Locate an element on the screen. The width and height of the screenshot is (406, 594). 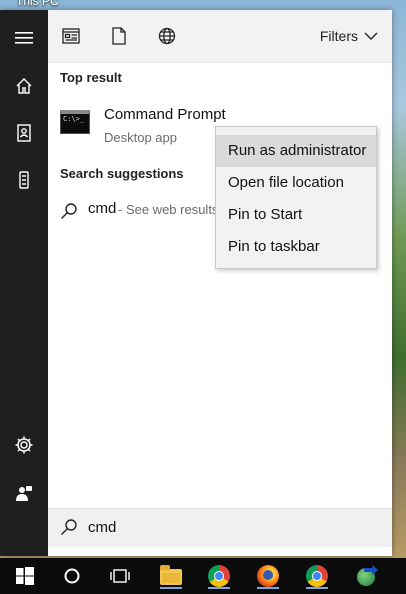
search-suggestions-heading: Search suggestions is located at coordinates (122, 173).